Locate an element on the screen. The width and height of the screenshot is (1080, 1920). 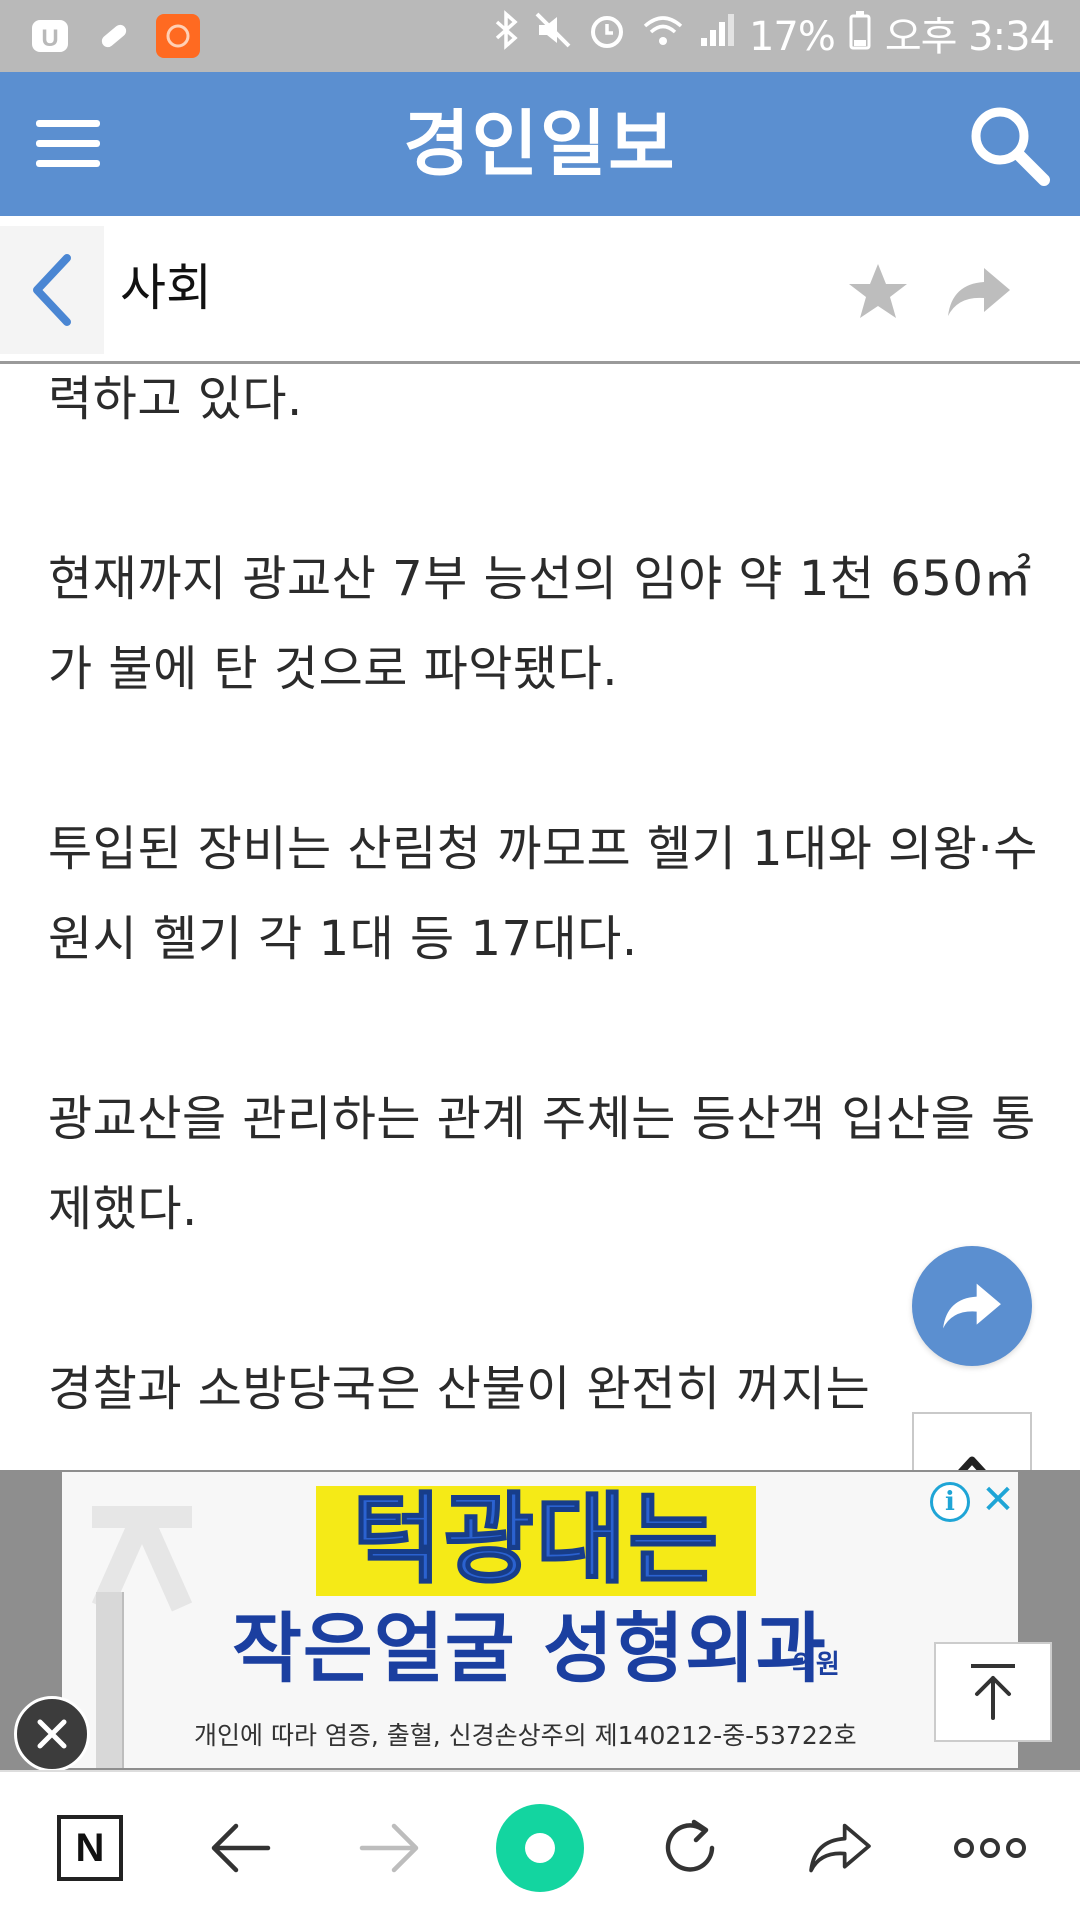
wifi-icon is located at coordinates (663, 36).